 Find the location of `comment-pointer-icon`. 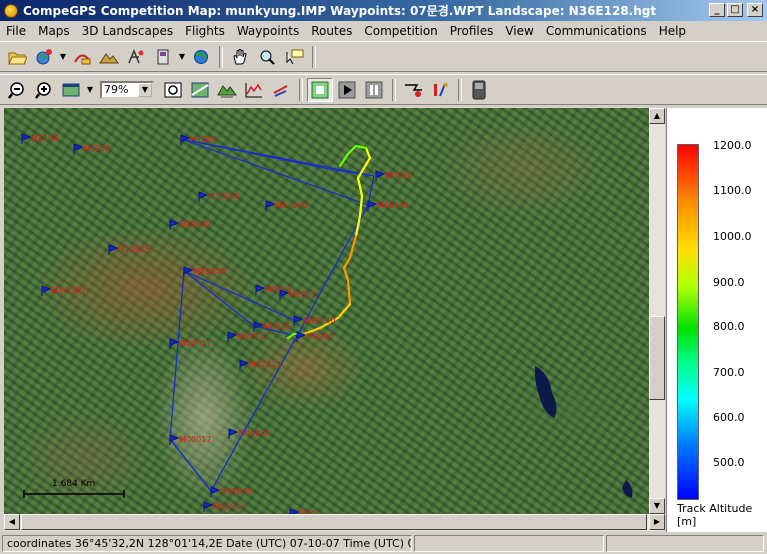

comment-pointer-icon is located at coordinates (294, 57).